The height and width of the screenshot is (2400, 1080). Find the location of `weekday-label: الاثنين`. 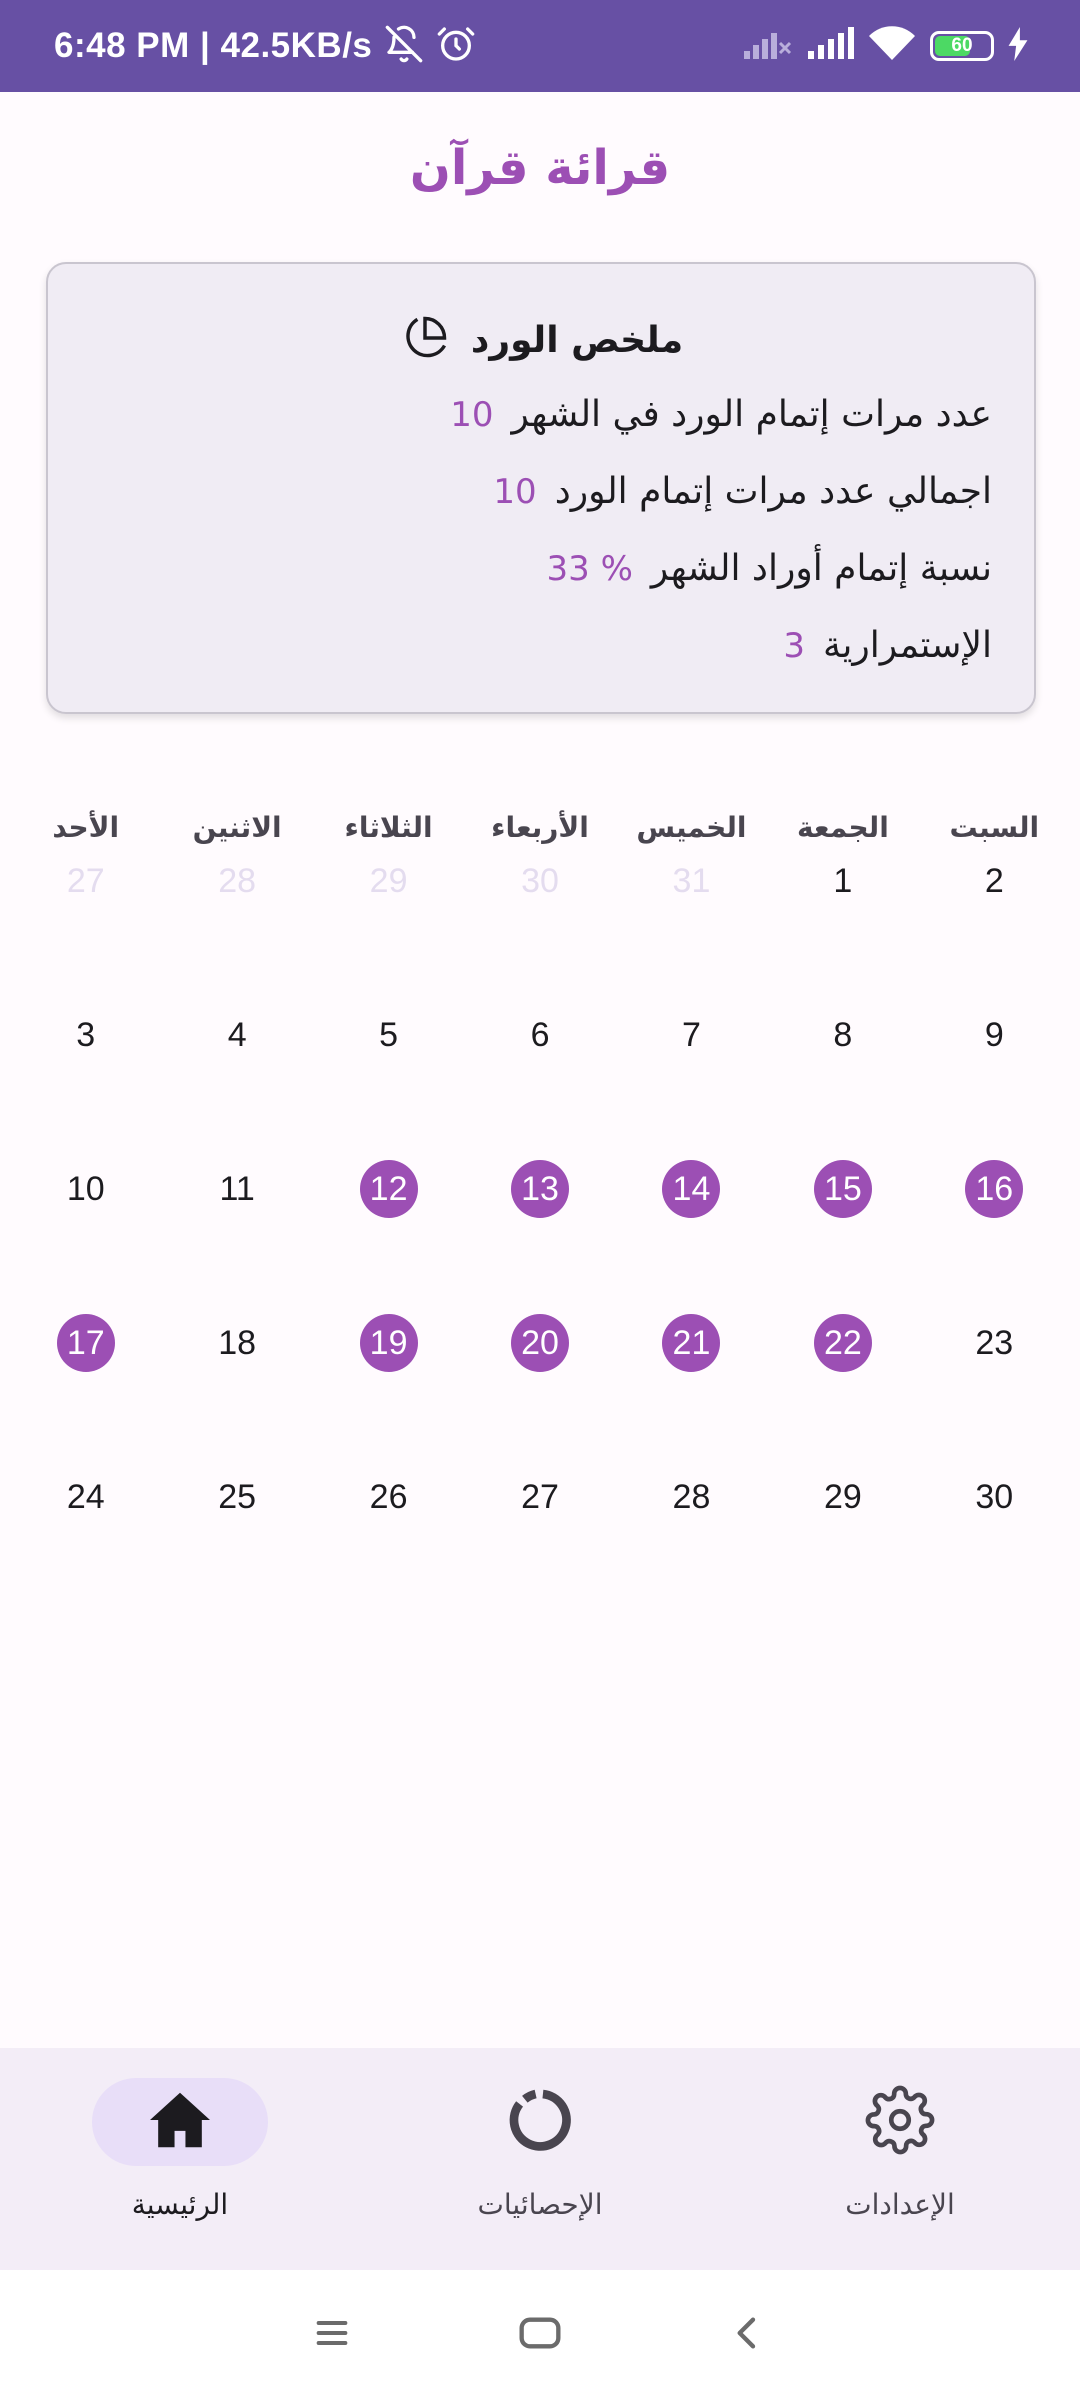

weekday-label: الاثنين is located at coordinates (237, 827).